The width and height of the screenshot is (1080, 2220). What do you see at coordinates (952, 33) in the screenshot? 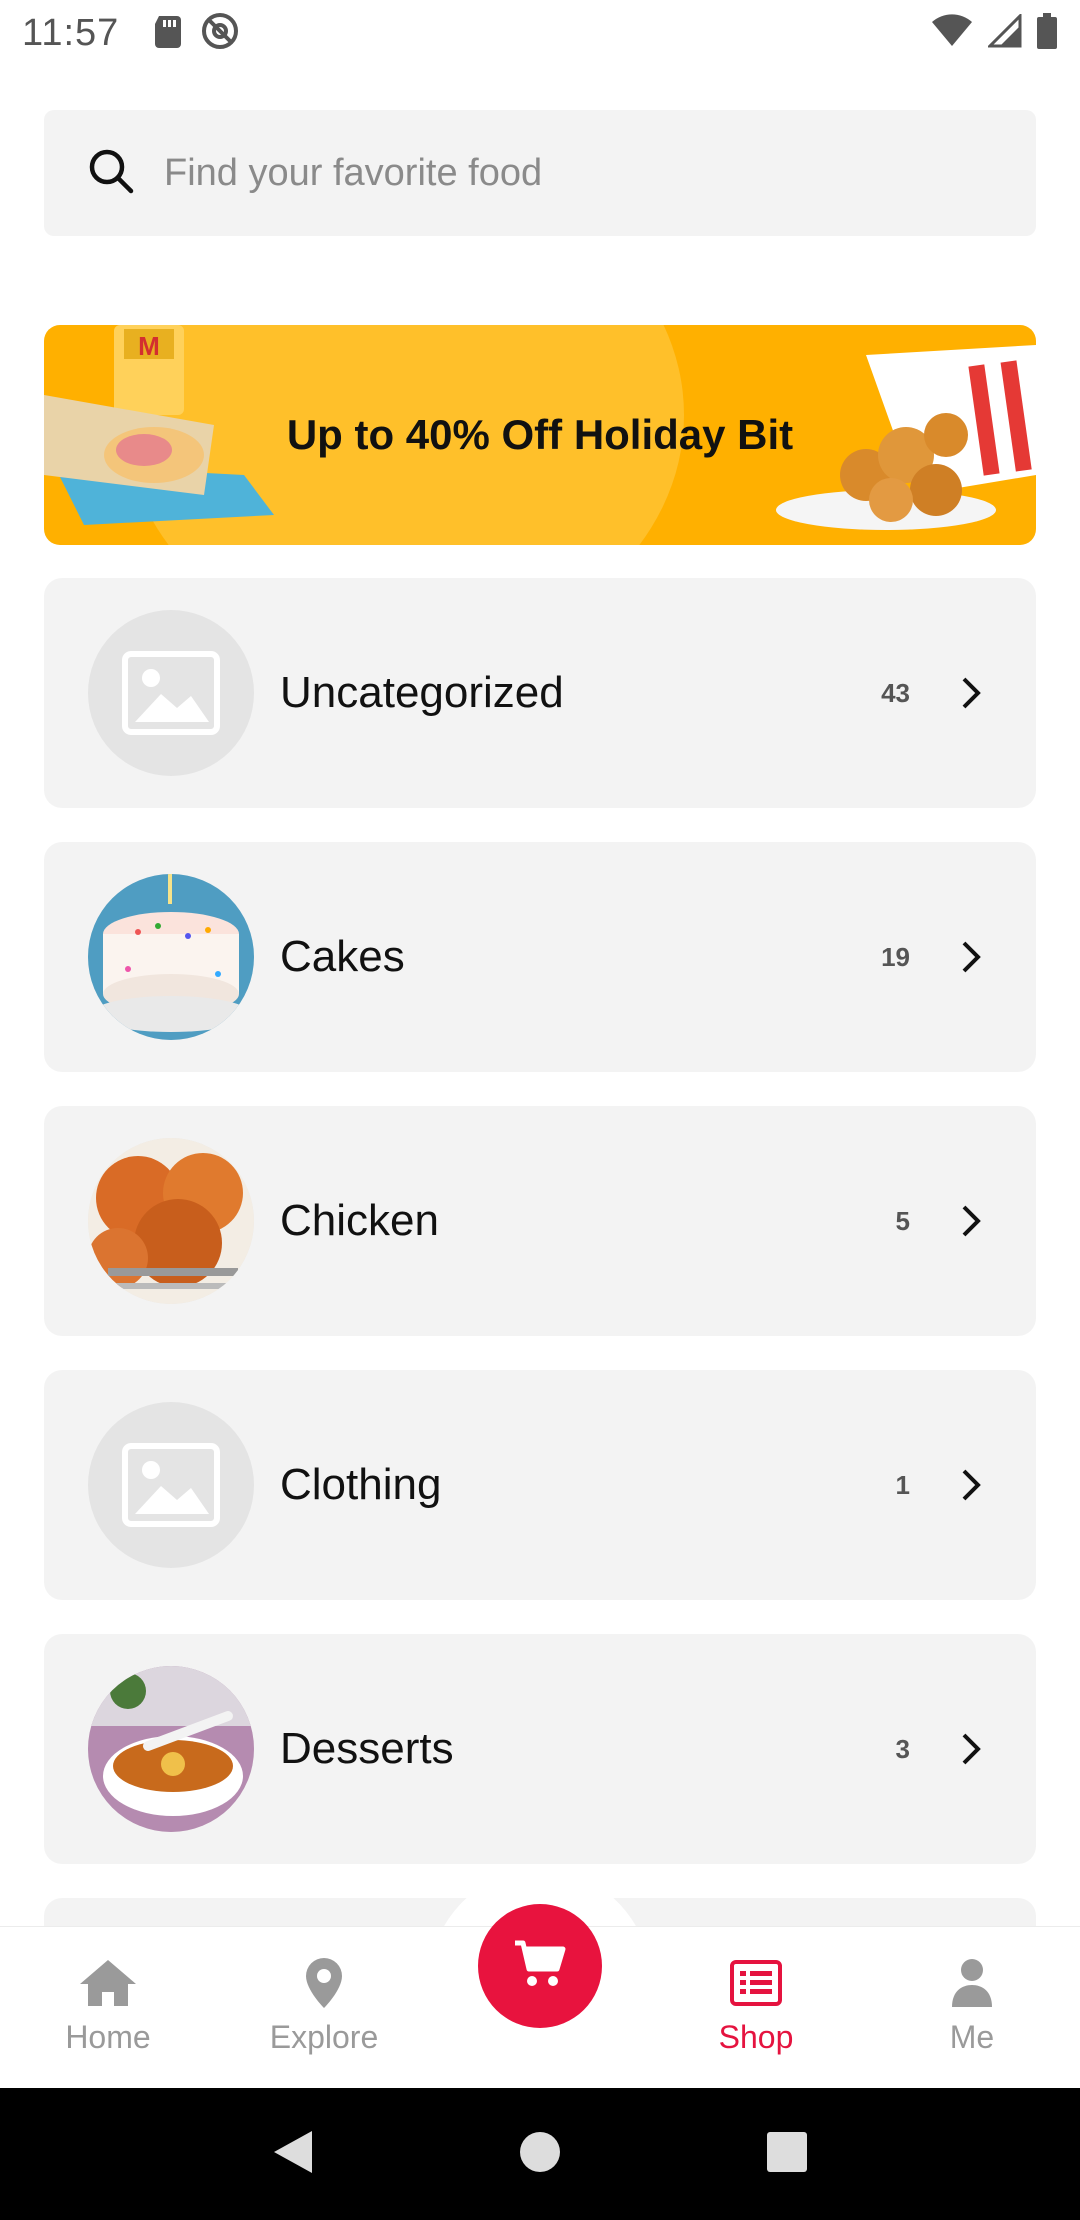
I see `wifi-icon` at bounding box center [952, 33].